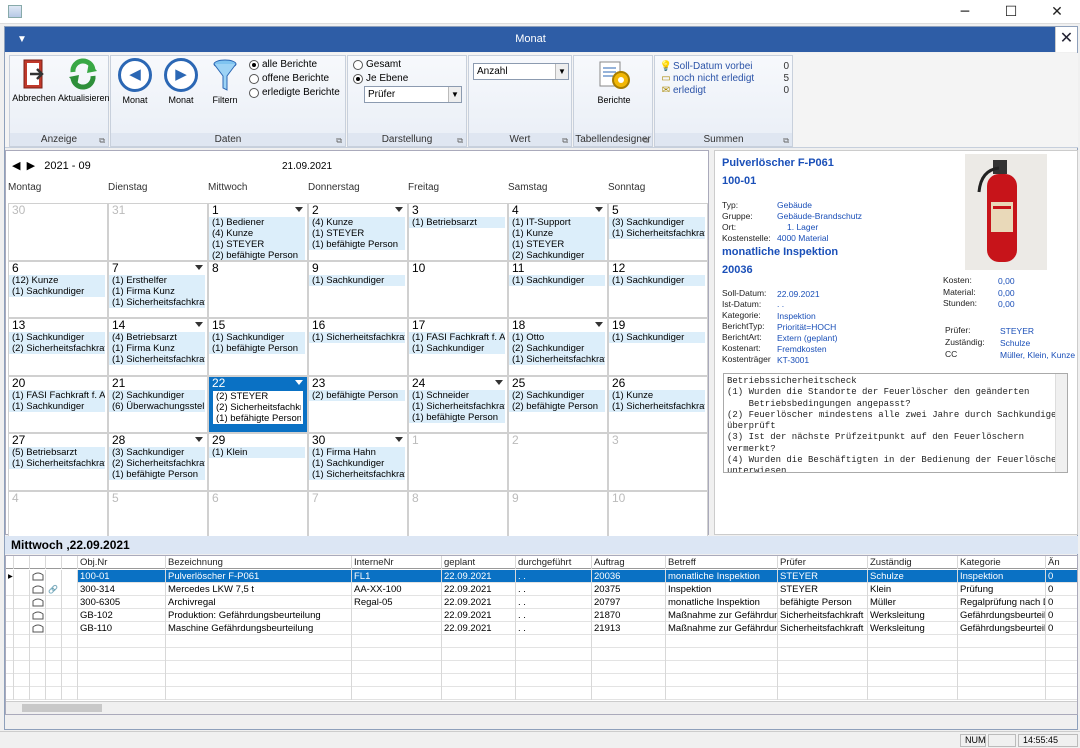 The image size is (1080, 748). Describe the element at coordinates (554, 562) in the screenshot. I see `column-header: durchgeführt` at that location.